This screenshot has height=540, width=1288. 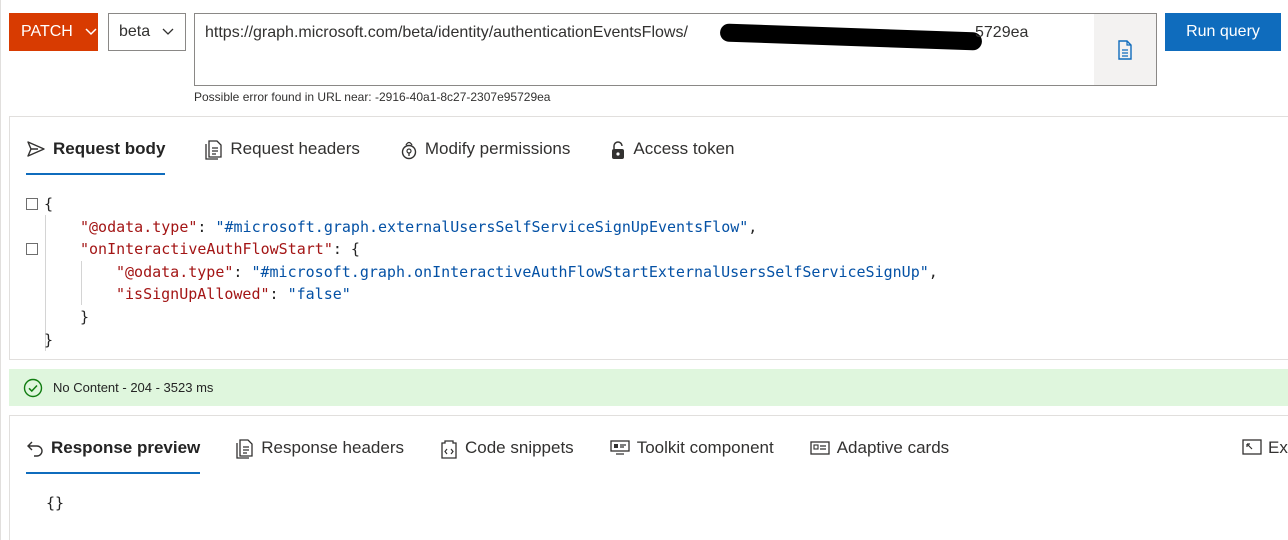 I want to click on expand-icon, so click(x=1252, y=447).